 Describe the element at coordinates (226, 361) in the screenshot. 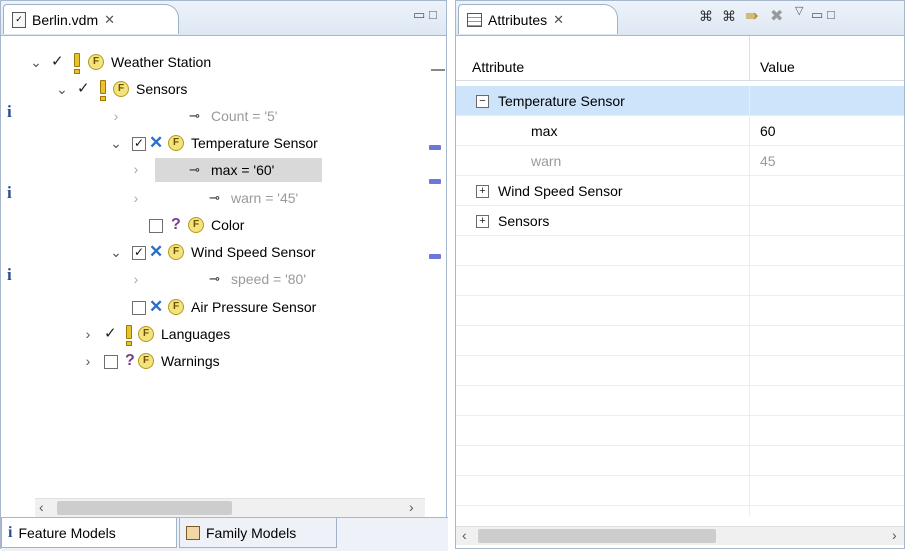

I see `tree-item-warnings: › ? F Warnings` at that location.